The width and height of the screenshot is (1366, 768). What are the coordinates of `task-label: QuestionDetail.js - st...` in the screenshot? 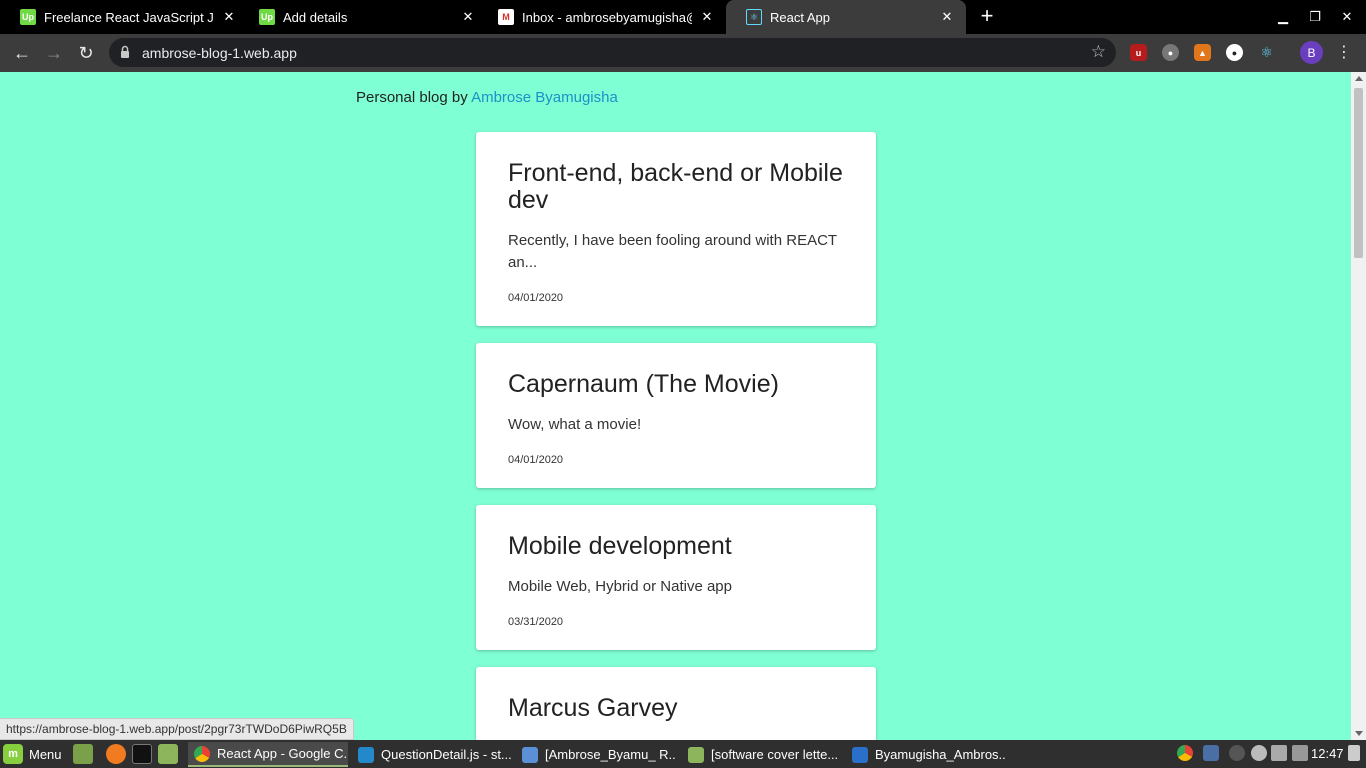 It's located at (446, 754).